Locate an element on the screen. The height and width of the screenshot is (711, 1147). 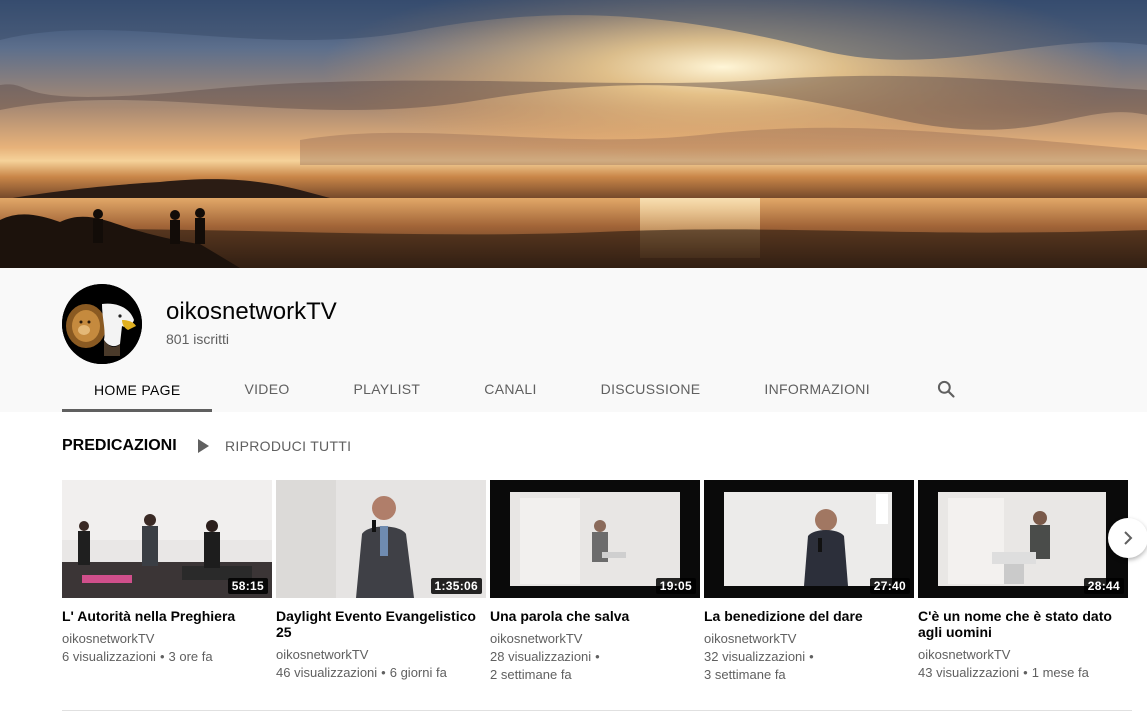
video-title: La benedizione del dare is located at coordinates (804, 616).